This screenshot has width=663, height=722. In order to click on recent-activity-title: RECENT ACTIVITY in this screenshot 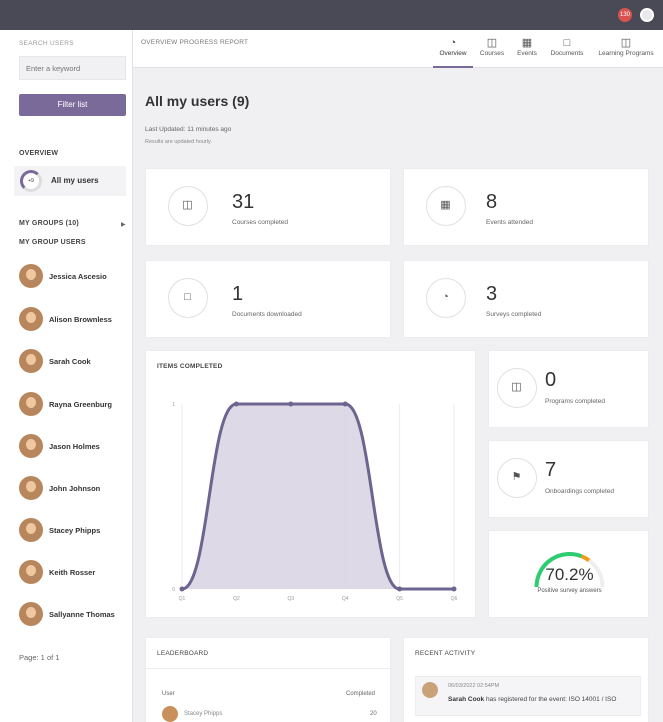, I will do `click(445, 653)`.